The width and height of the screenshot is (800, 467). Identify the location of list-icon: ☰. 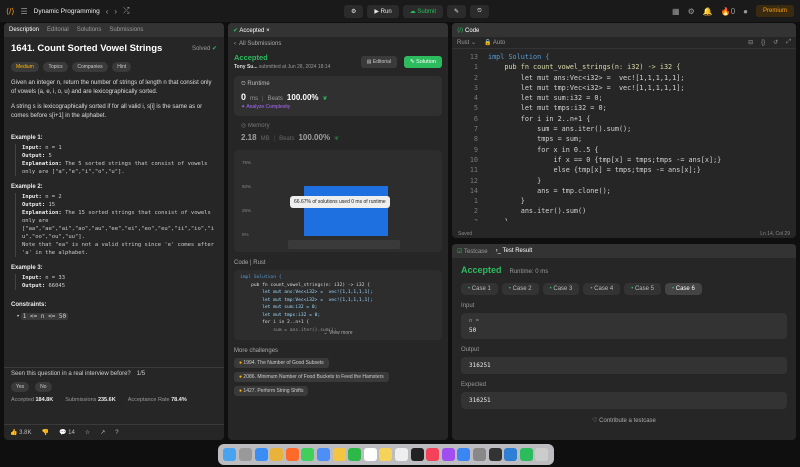
(23, 11).